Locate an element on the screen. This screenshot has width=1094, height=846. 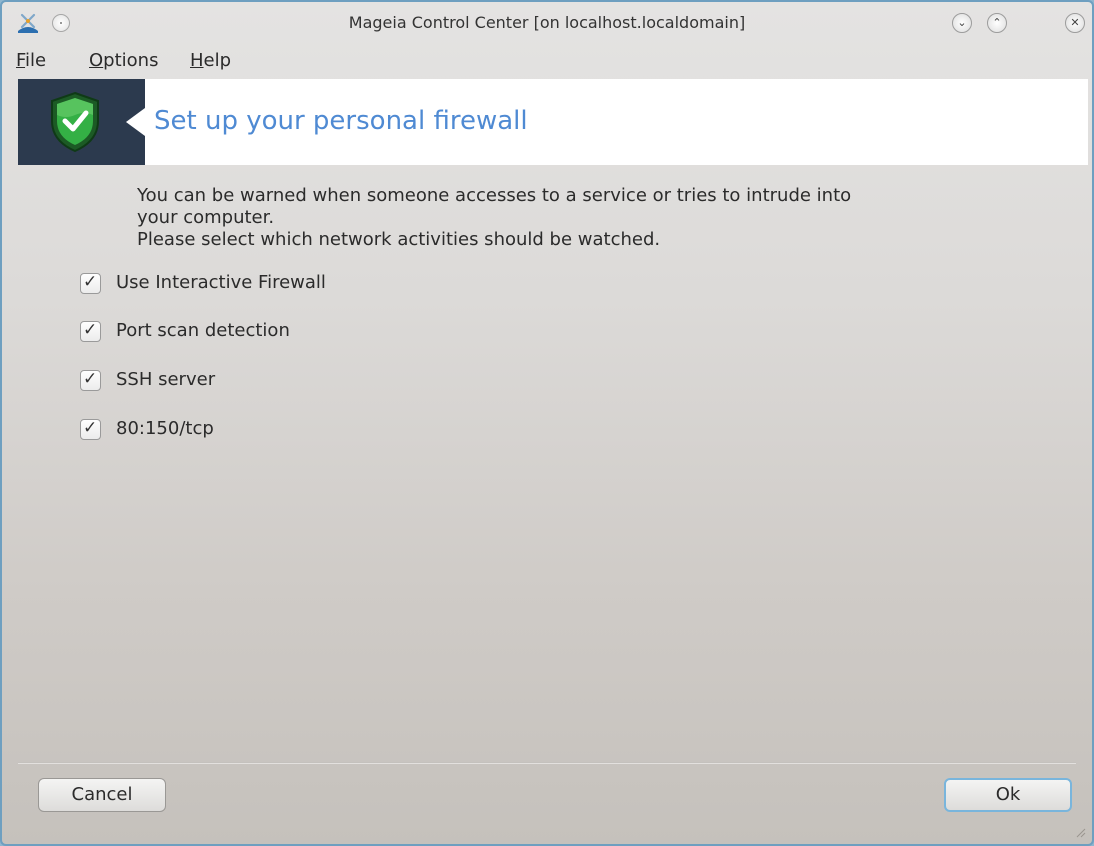
menu-file: File is located at coordinates (31, 60).